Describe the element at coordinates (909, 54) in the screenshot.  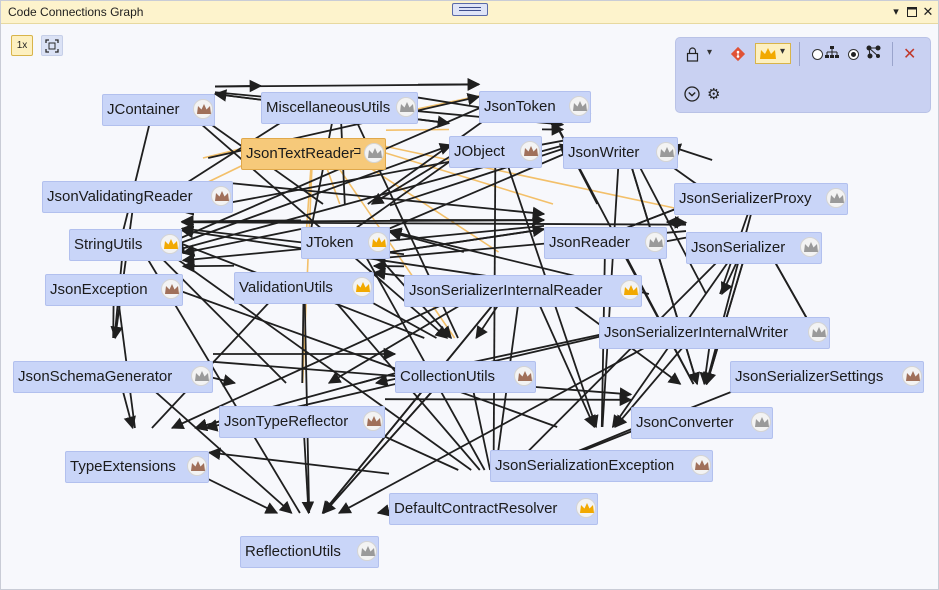
I see `close-panel-icon: ✕` at that location.